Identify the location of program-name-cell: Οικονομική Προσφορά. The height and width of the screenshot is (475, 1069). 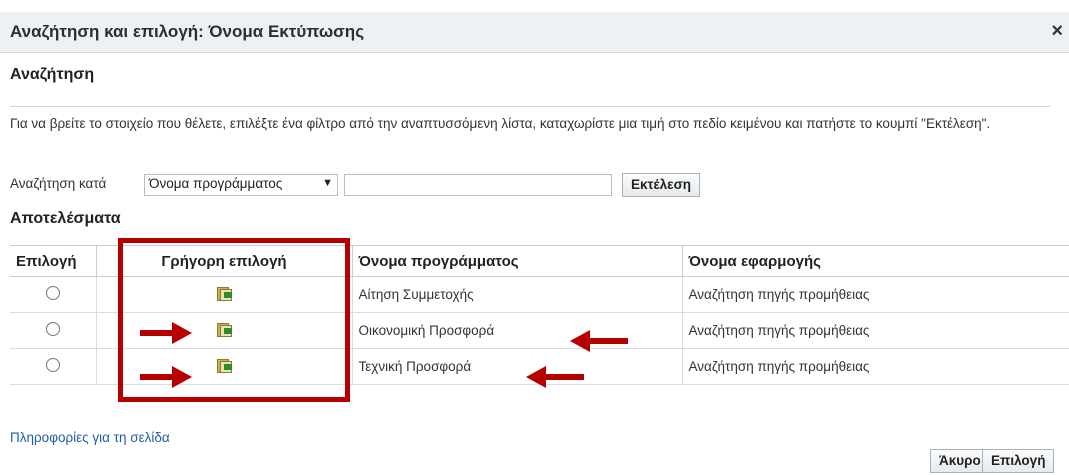
(517, 330).